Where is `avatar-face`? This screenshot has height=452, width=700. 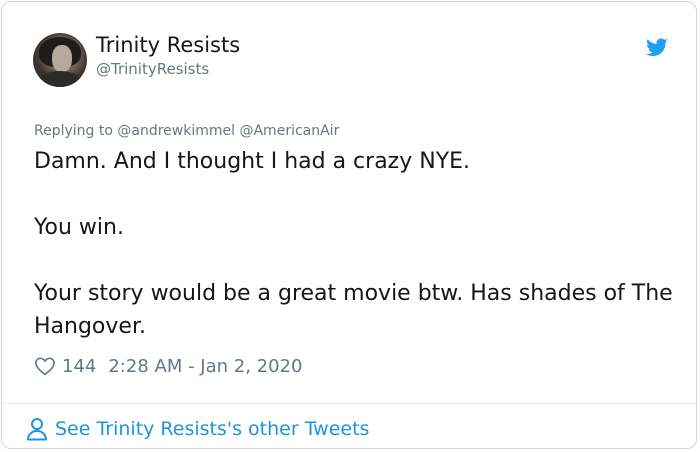 avatar-face is located at coordinates (62, 58).